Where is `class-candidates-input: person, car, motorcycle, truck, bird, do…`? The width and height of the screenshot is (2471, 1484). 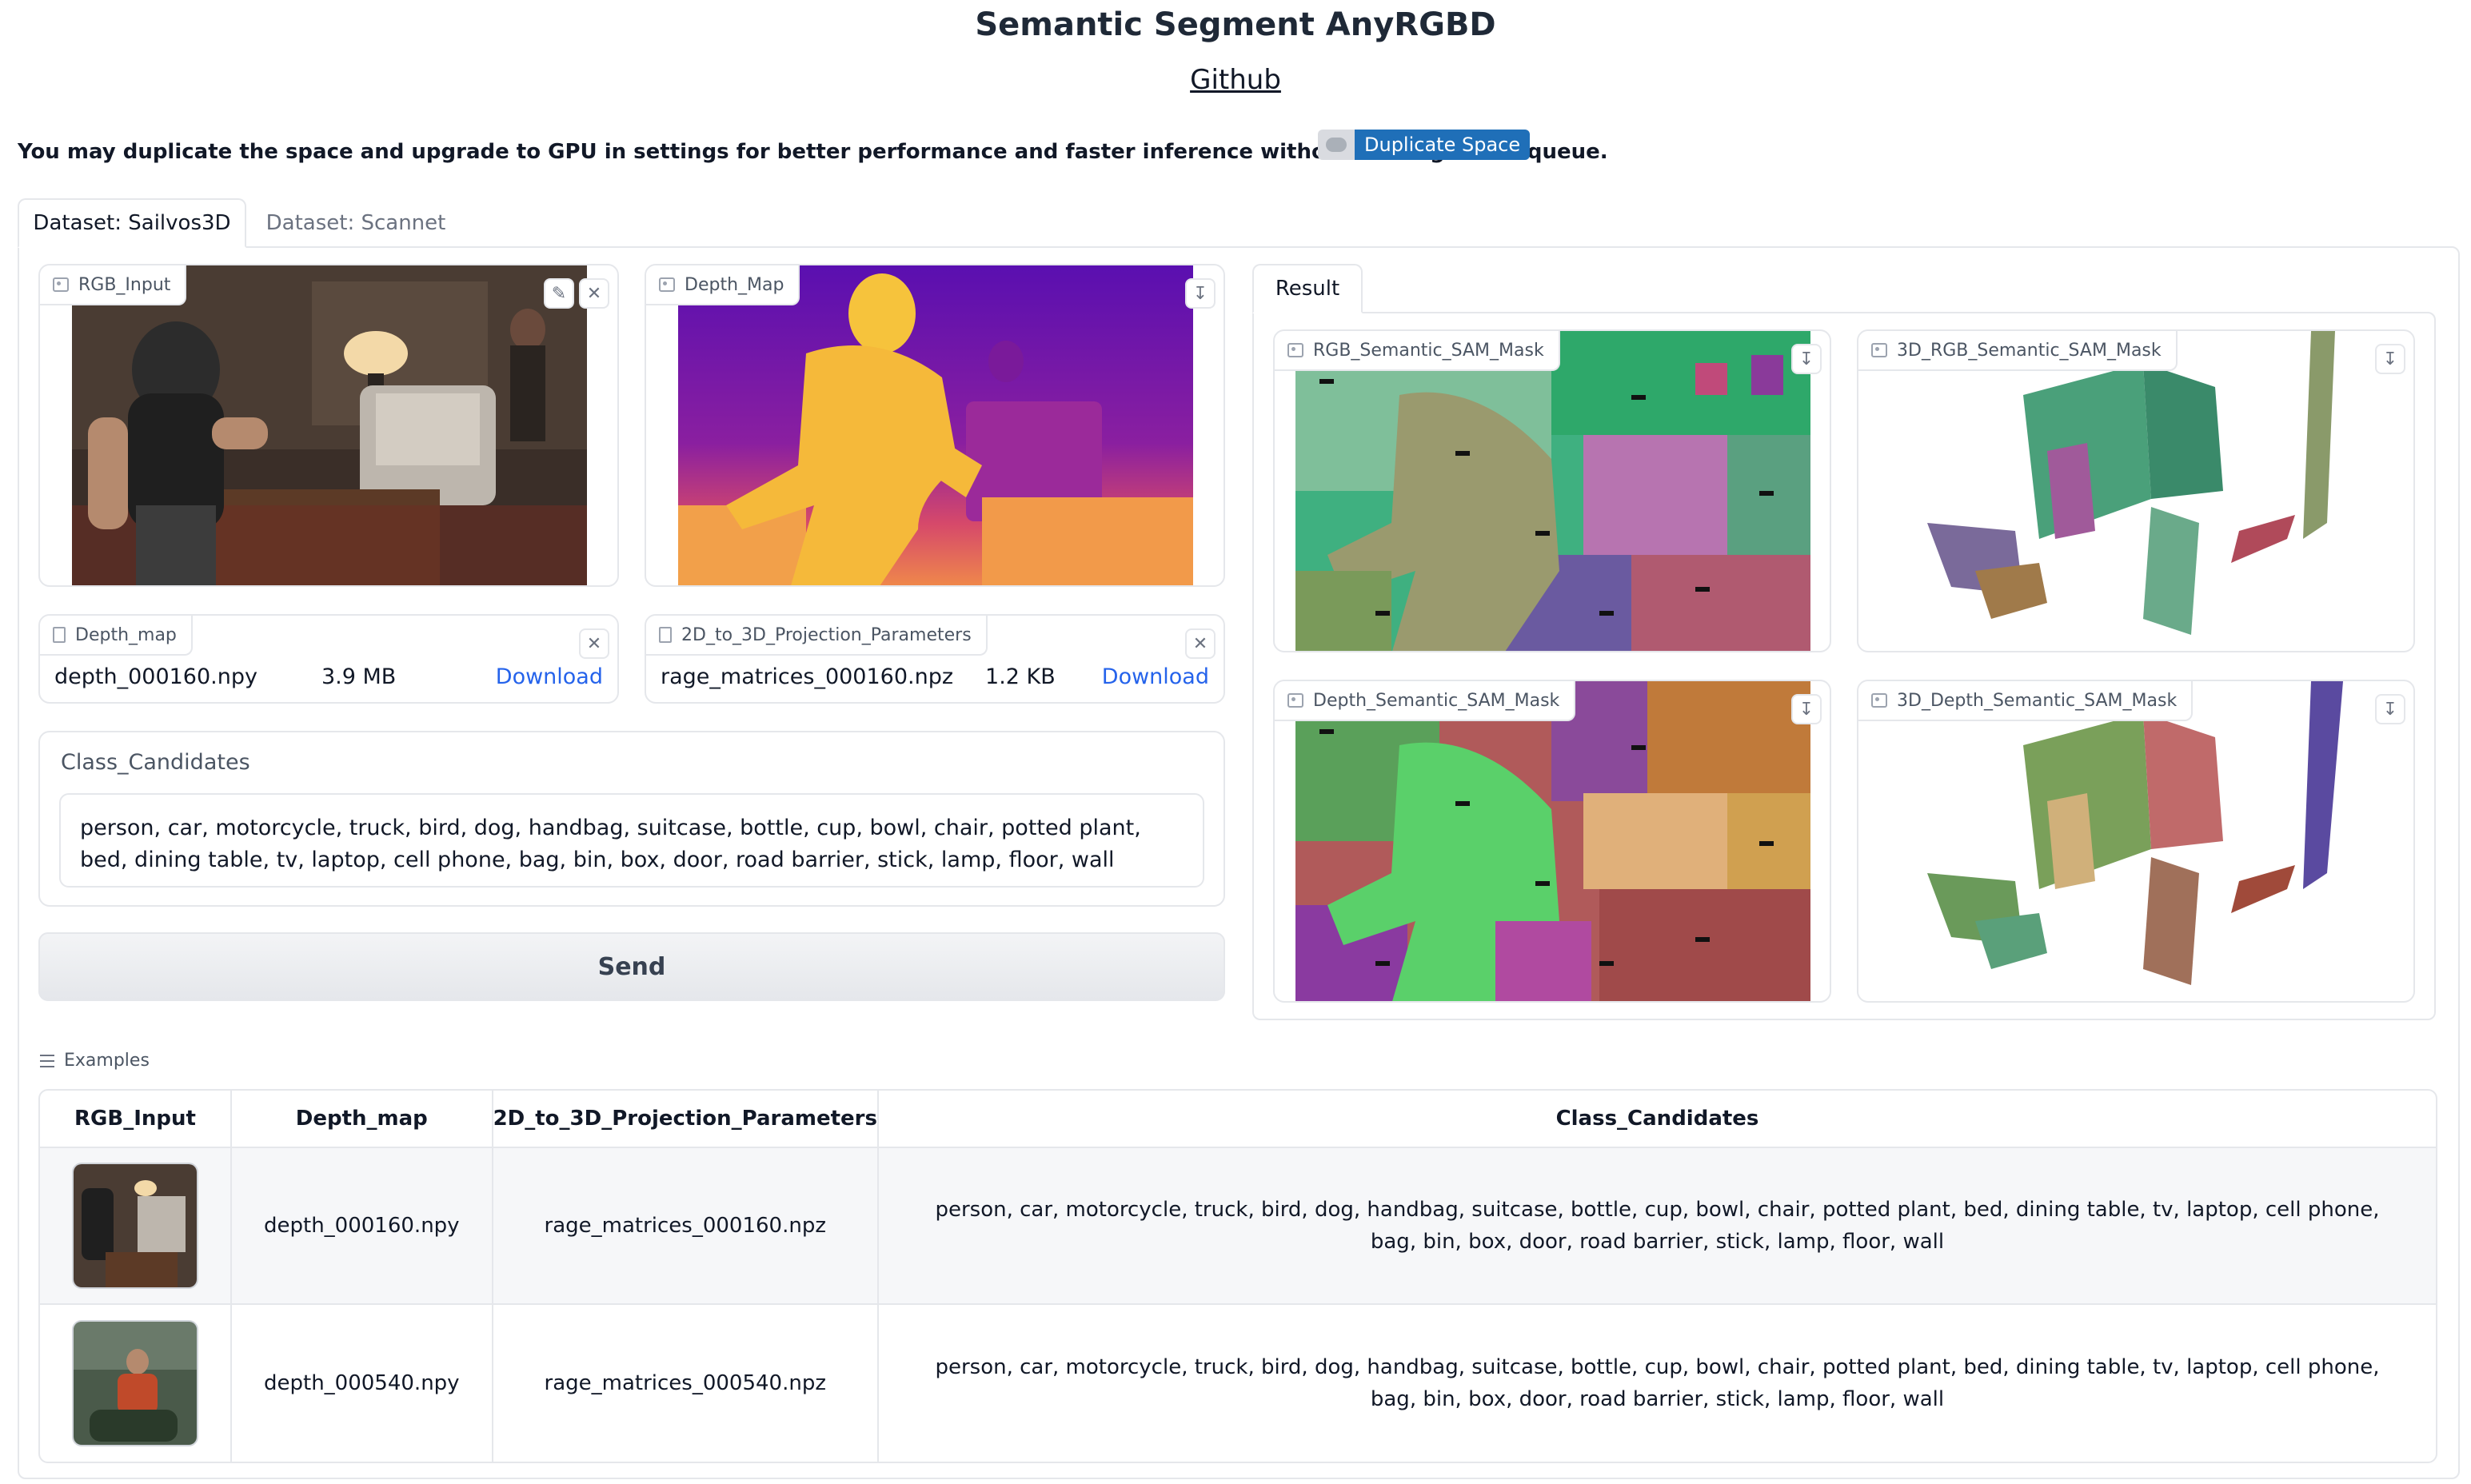 class-candidates-input: person, car, motorcycle, truck, bird, do… is located at coordinates (631, 840).